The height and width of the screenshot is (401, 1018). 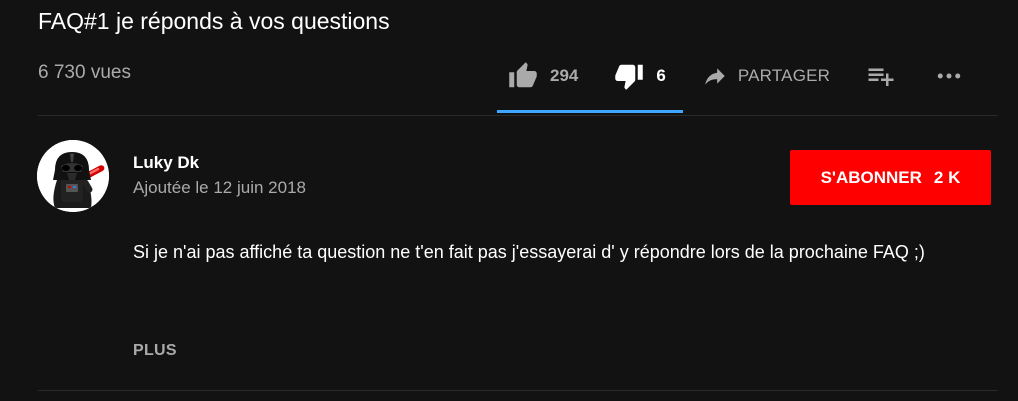 I want to click on thumb-down-icon, so click(x=629, y=76).